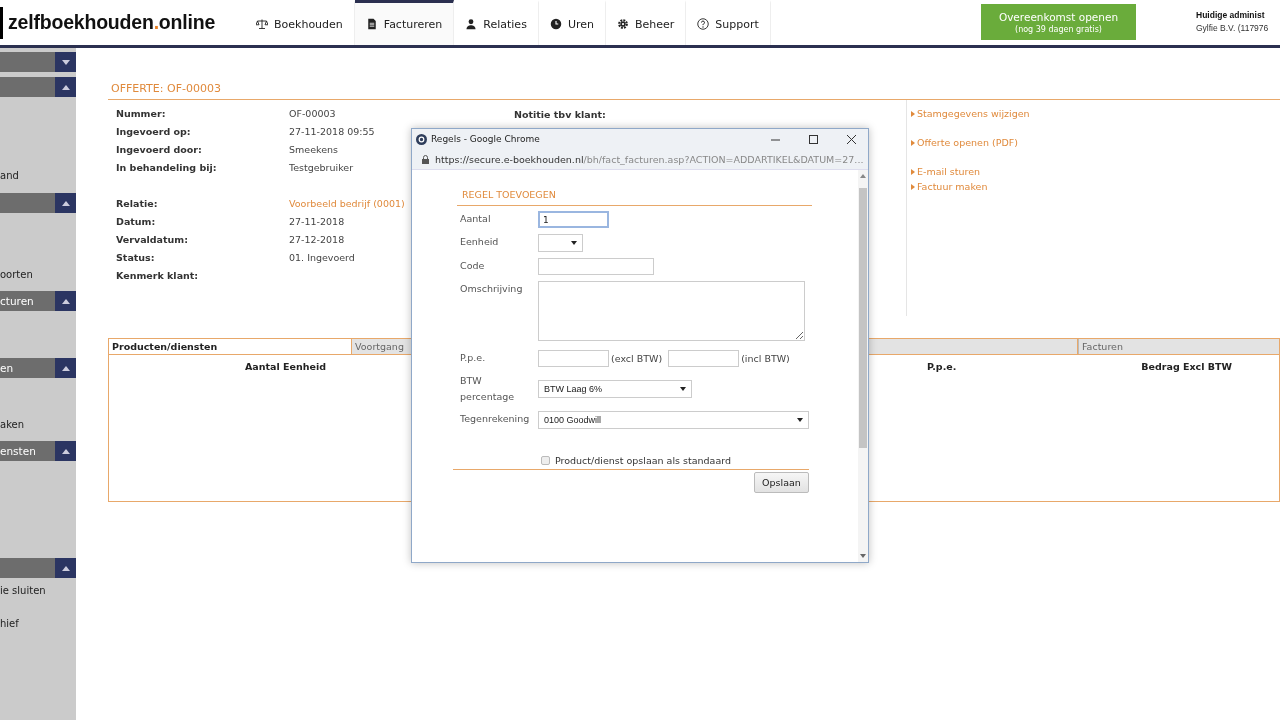 Image resolution: width=1280 pixels, height=720 pixels. What do you see at coordinates (622, 24) in the screenshot?
I see `settings-icon` at bounding box center [622, 24].